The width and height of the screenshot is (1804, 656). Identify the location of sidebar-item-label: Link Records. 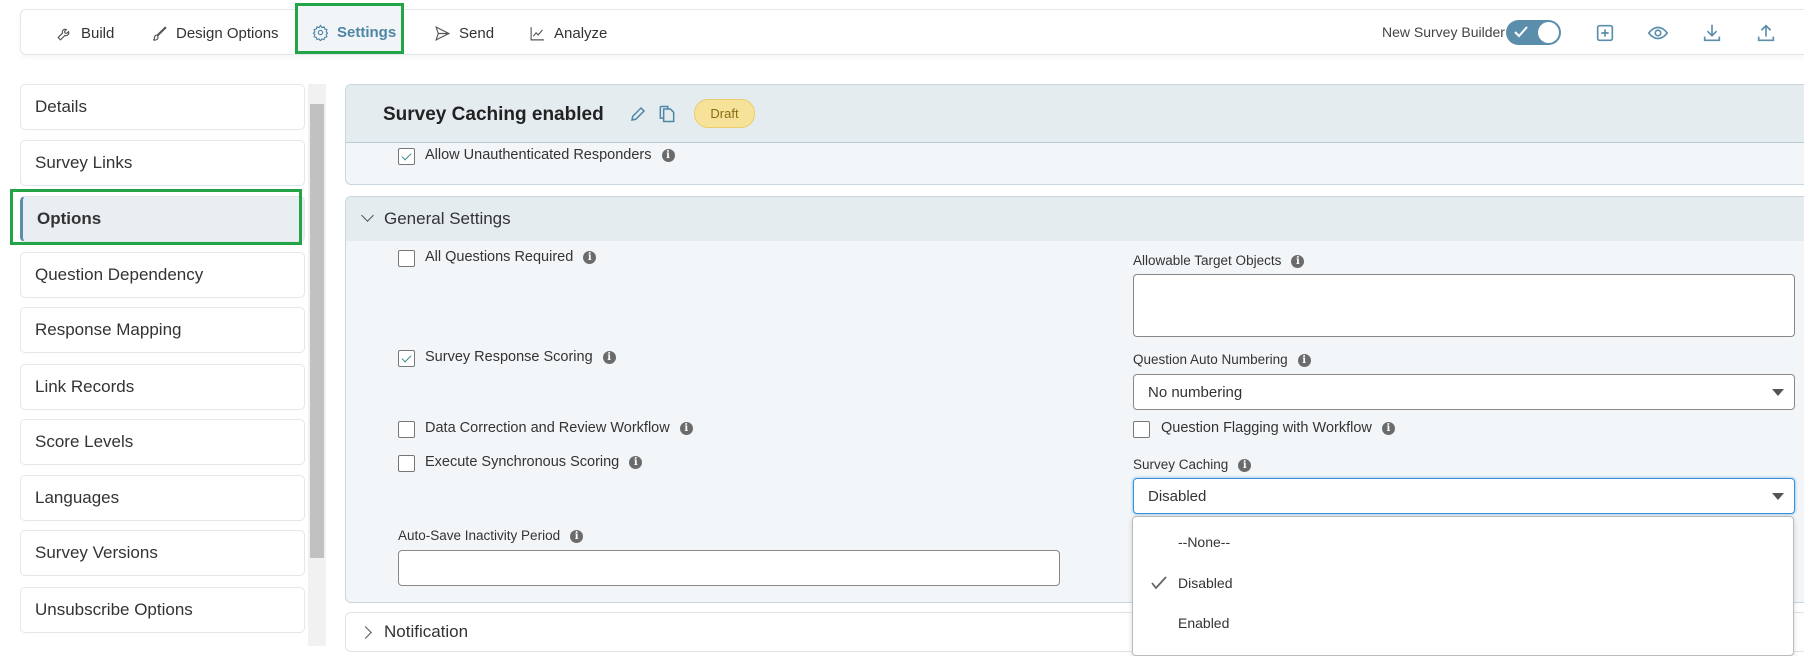
(85, 386).